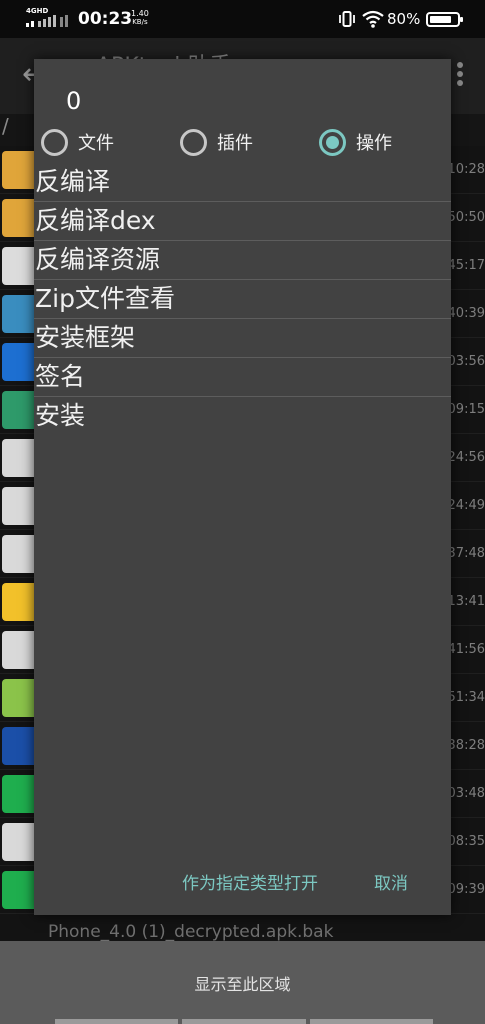 The height and width of the screenshot is (1024, 485). I want to click on file-time: 09:15, so click(466, 409).